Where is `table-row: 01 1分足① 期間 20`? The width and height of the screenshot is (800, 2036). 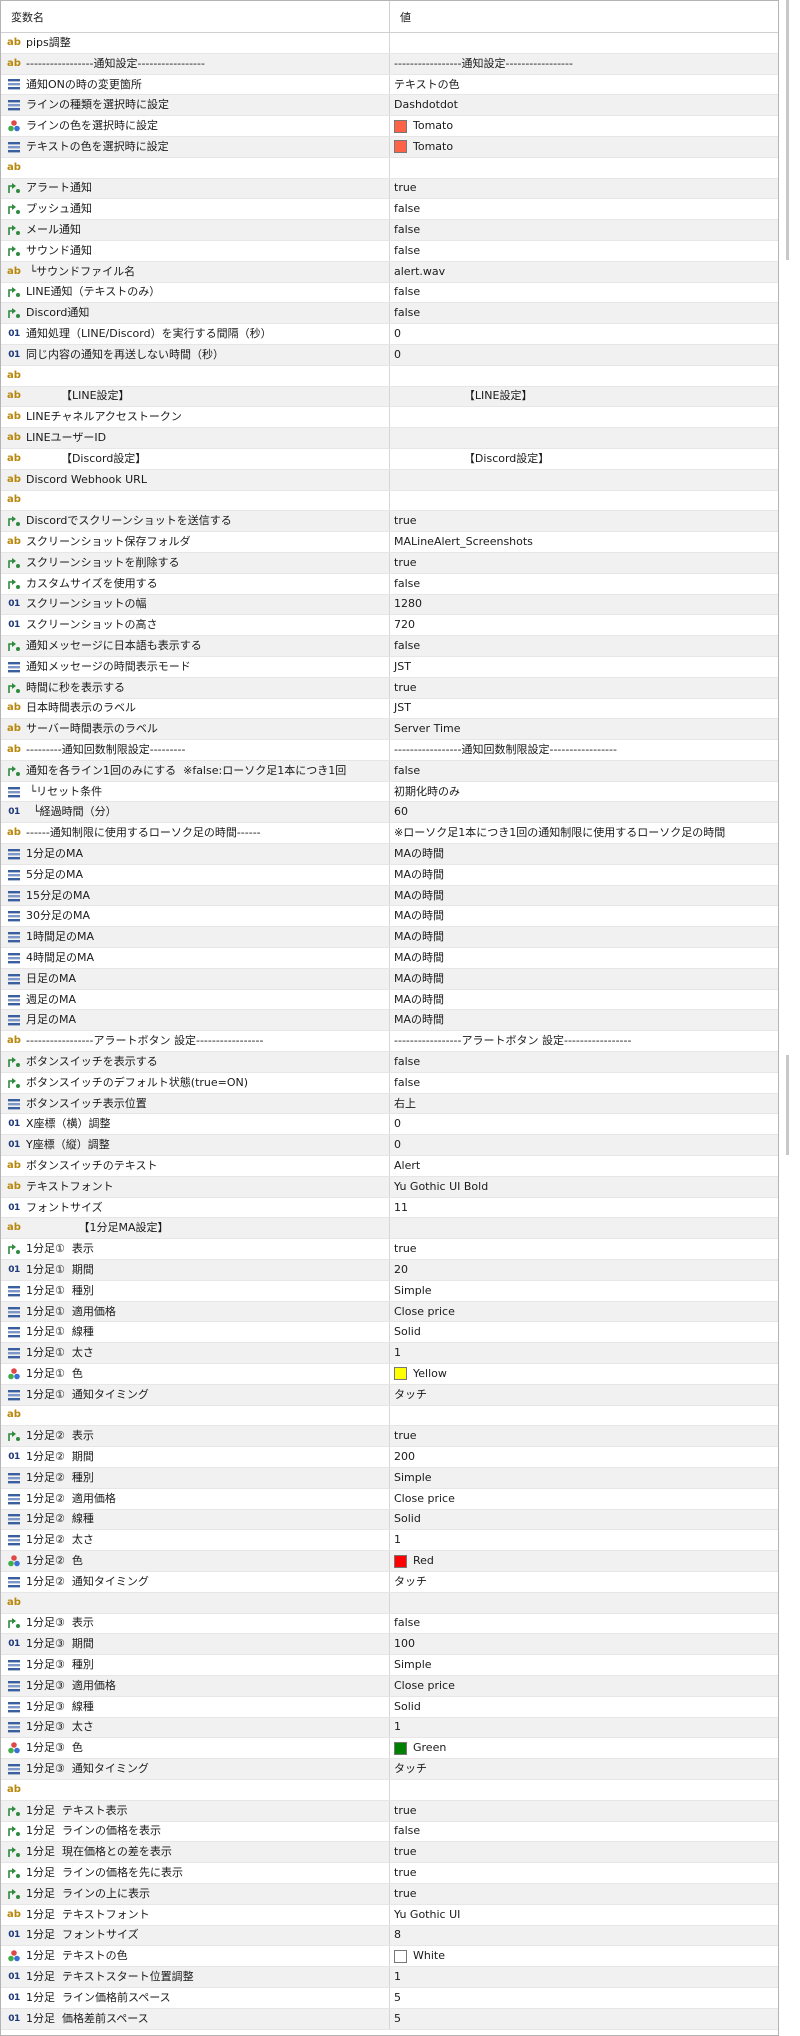
table-row: 01 1分足① 期間 20 is located at coordinates (389, 1270).